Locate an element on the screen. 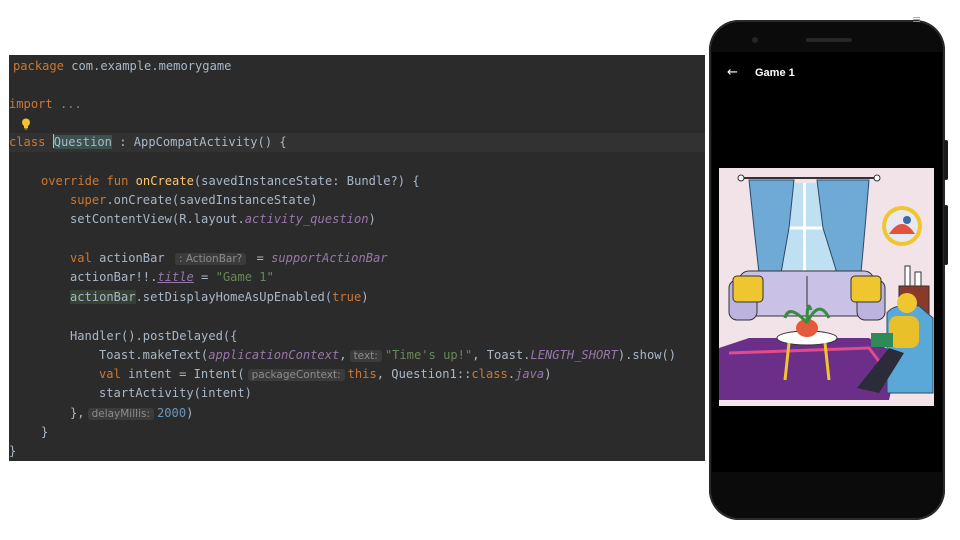  package-keyword: package is located at coordinates (38, 66).